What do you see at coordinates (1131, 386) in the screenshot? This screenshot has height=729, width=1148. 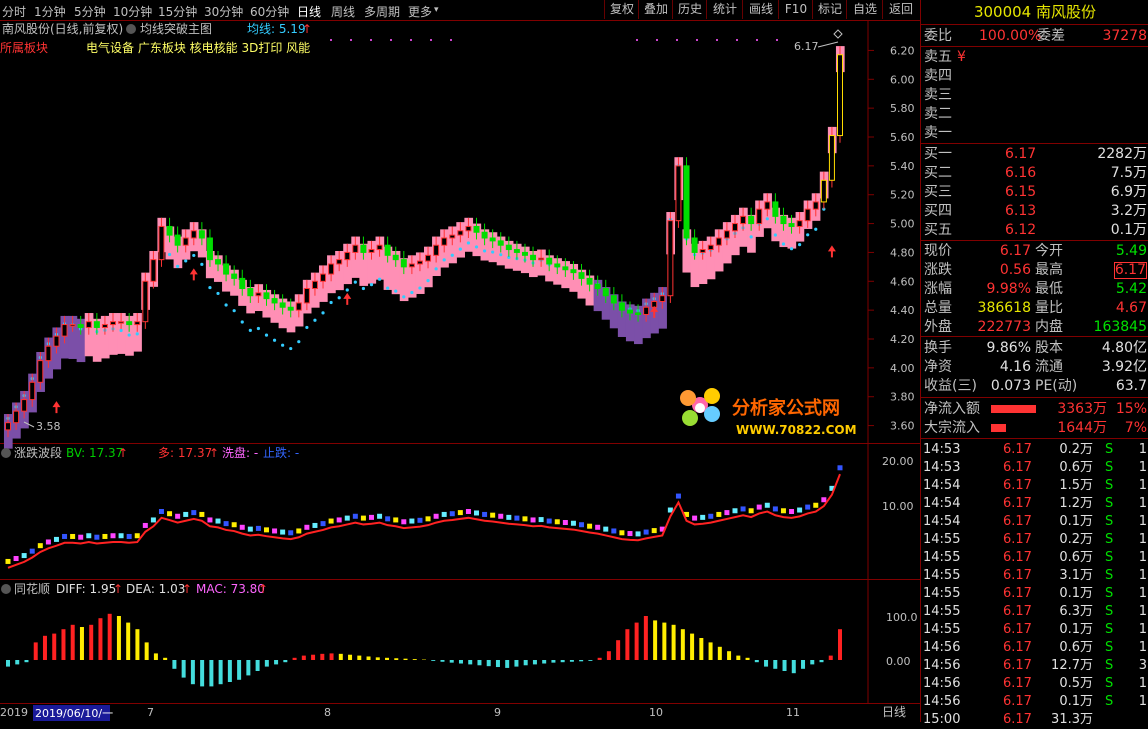 I see `stat-value: 63.7` at bounding box center [1131, 386].